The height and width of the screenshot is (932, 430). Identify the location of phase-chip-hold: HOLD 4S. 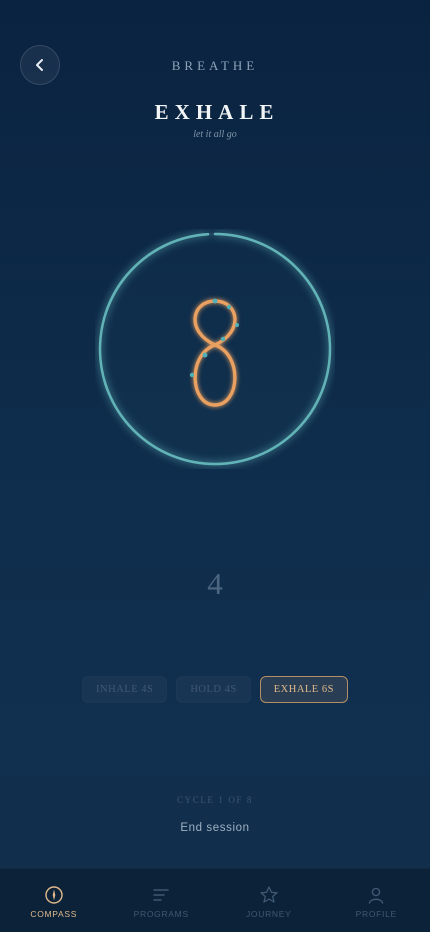
(213, 689).